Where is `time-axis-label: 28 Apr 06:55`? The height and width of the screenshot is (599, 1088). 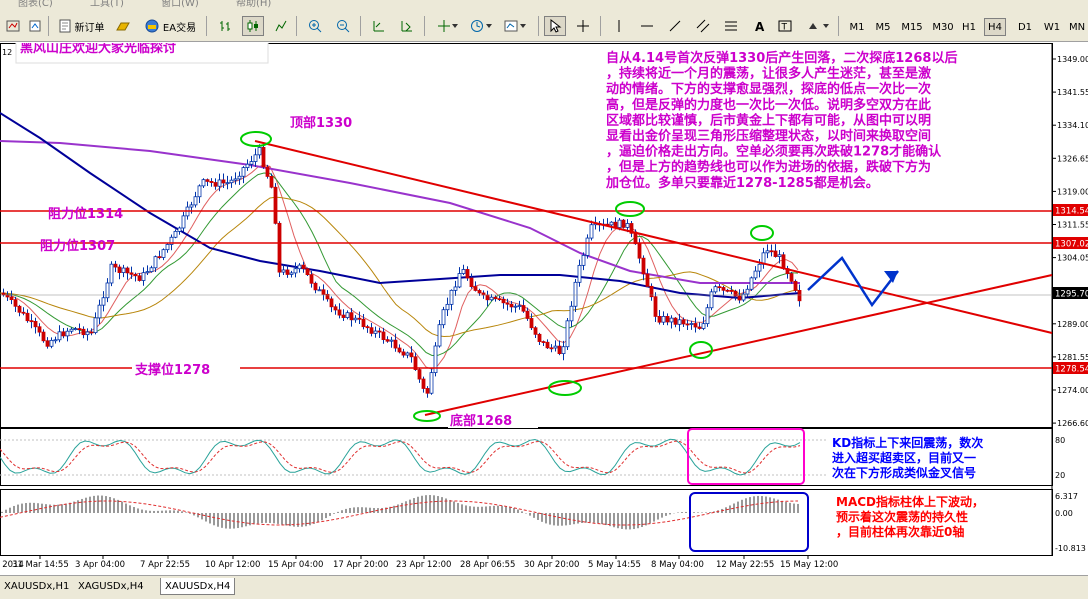 time-axis-label: 28 Apr 06:55 is located at coordinates (487, 565).